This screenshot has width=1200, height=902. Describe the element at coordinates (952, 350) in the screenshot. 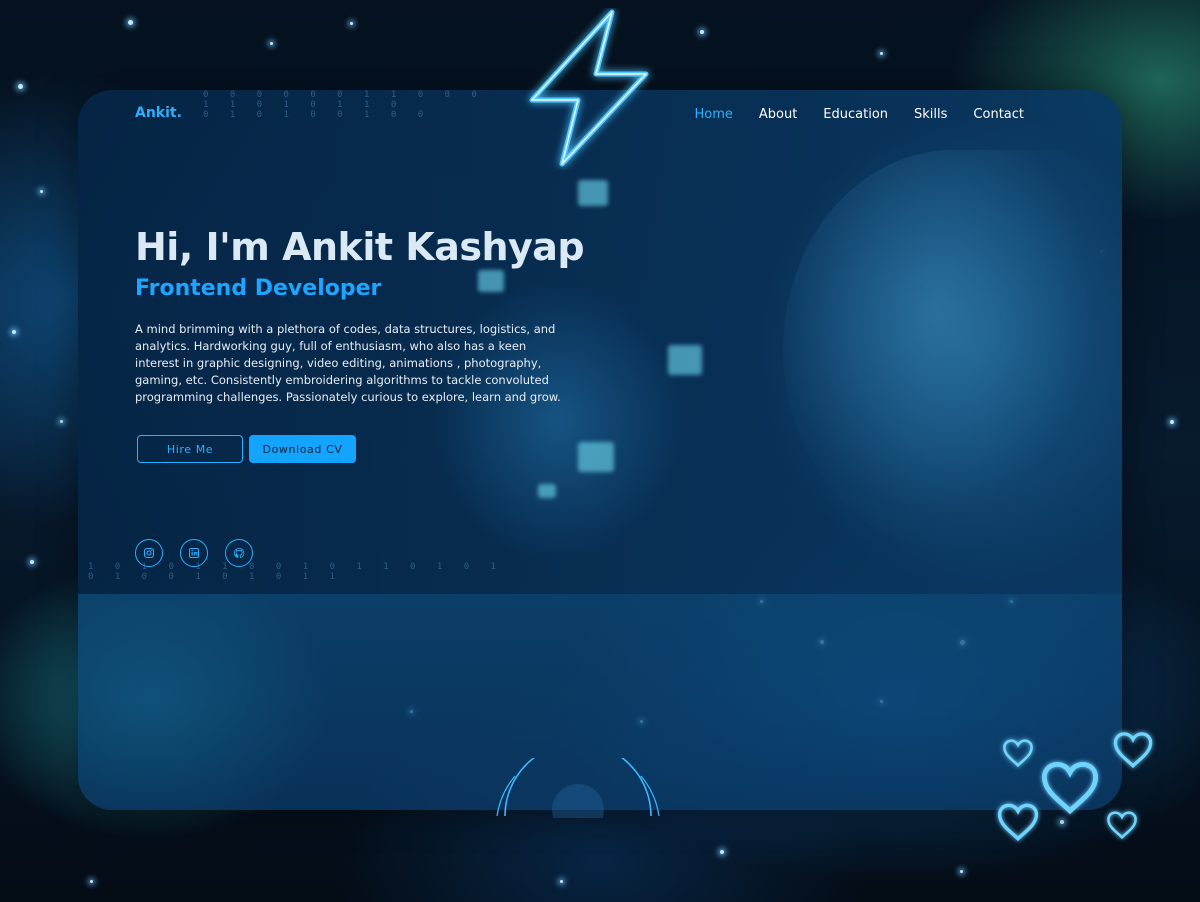

I see `portrait-image` at that location.